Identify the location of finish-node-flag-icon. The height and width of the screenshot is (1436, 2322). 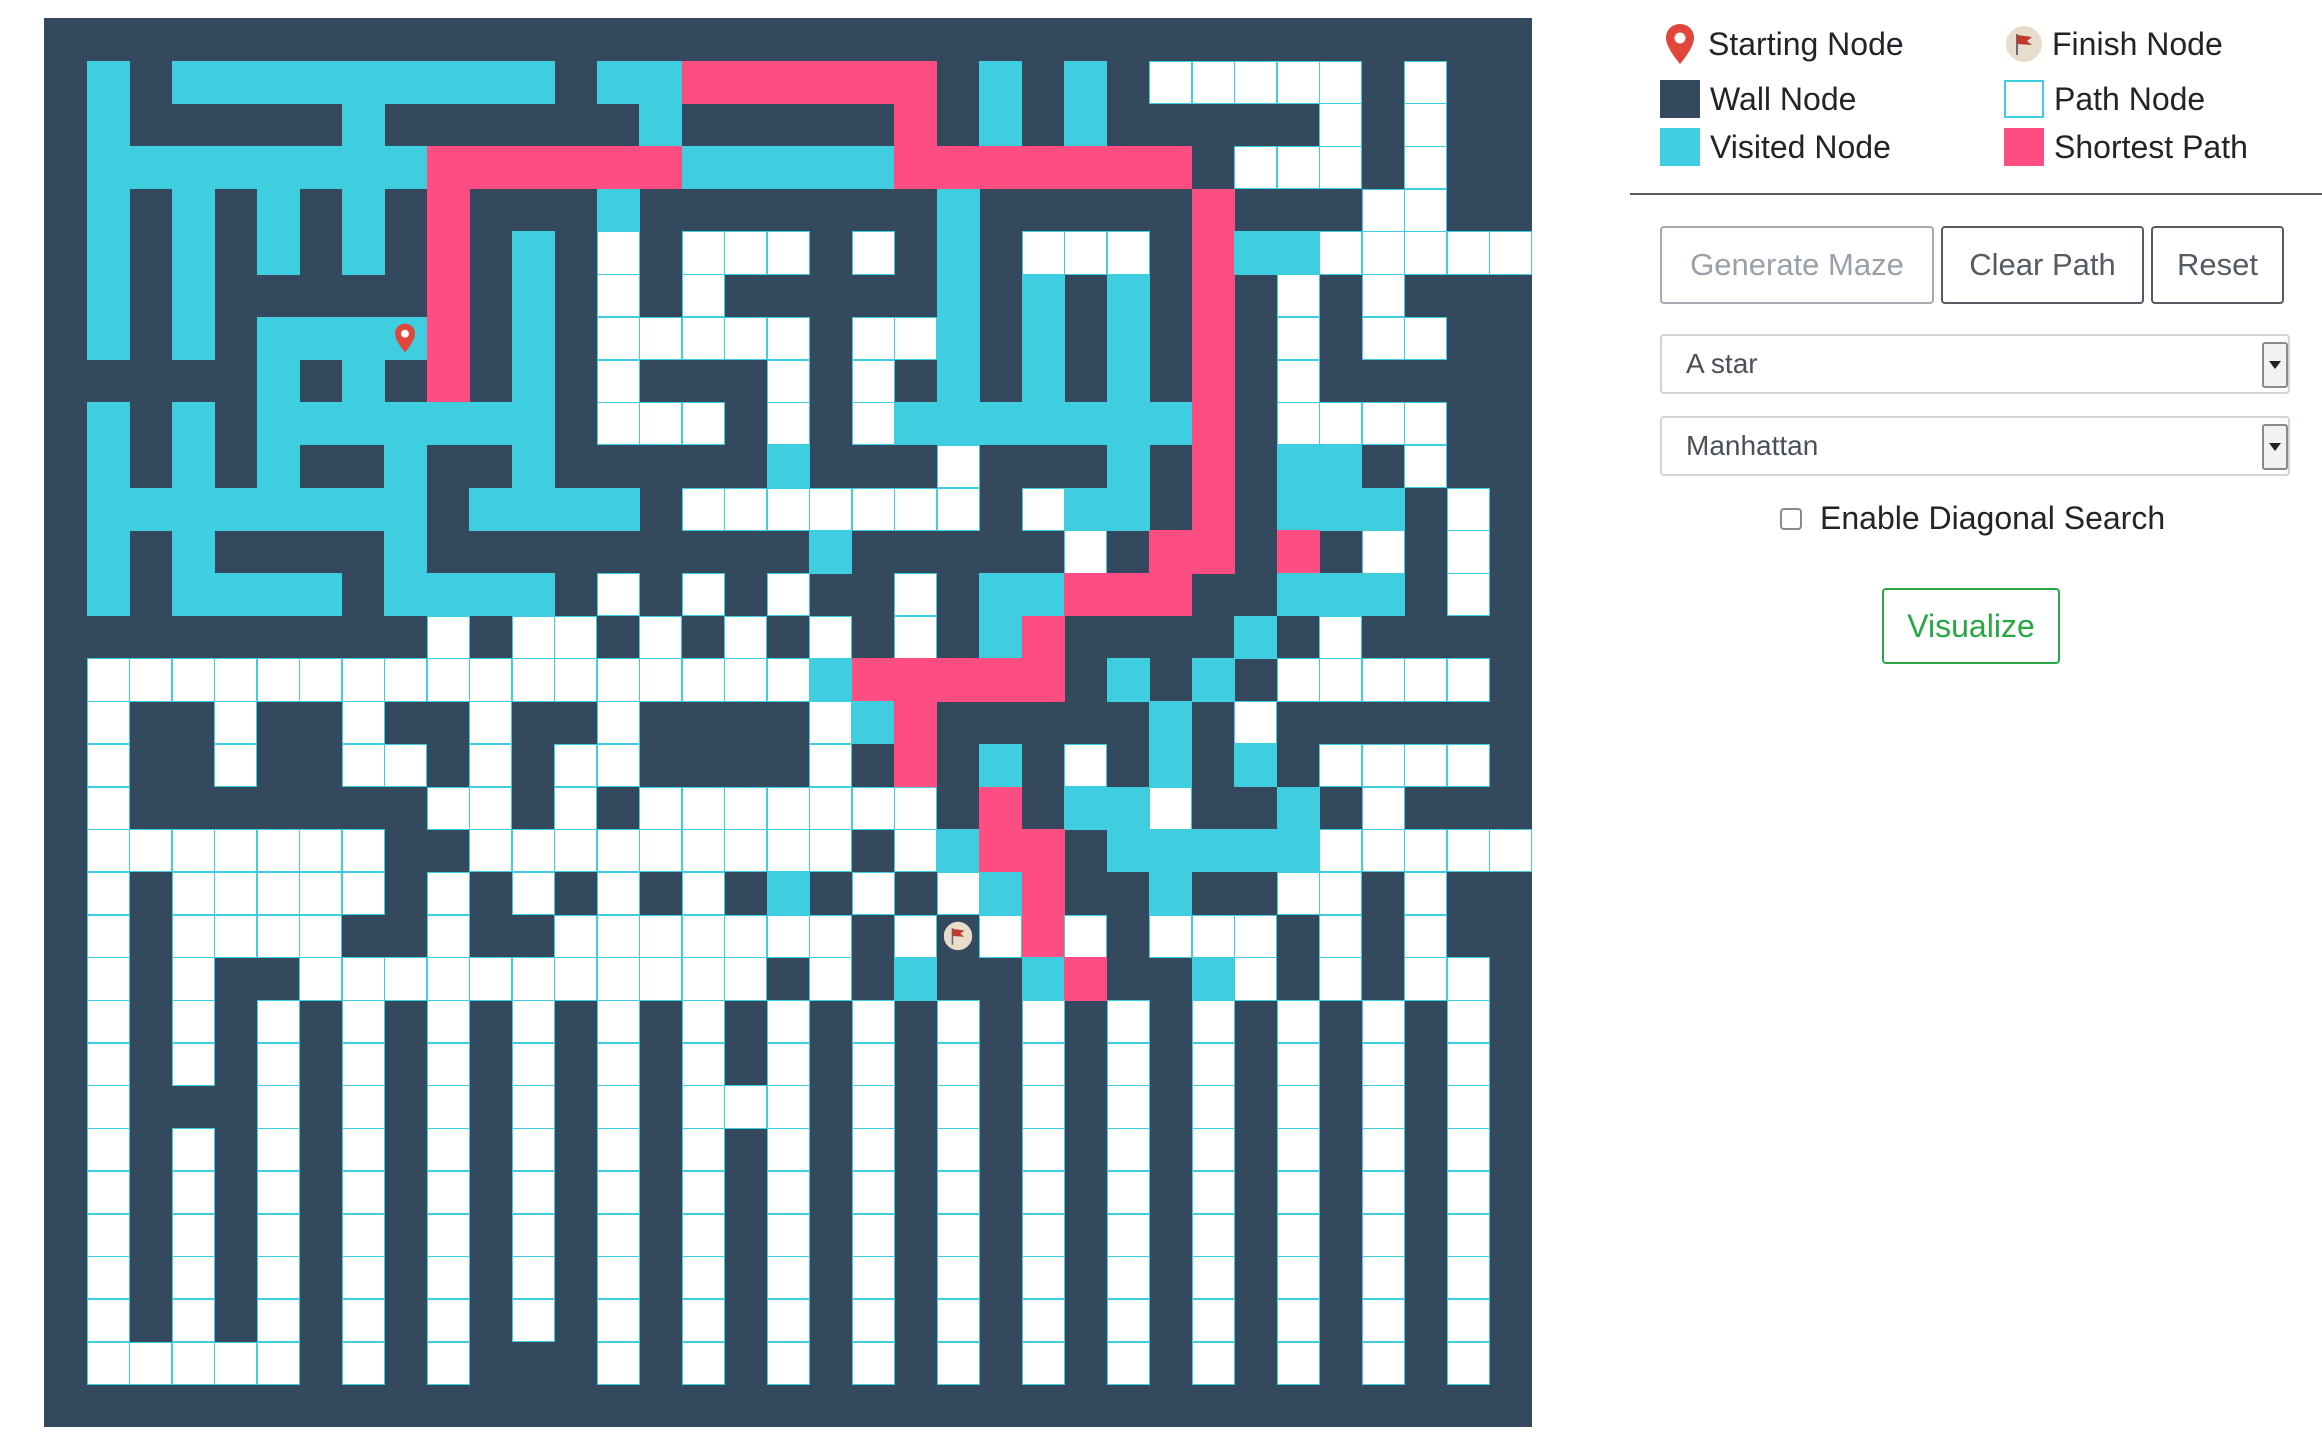
(958, 936).